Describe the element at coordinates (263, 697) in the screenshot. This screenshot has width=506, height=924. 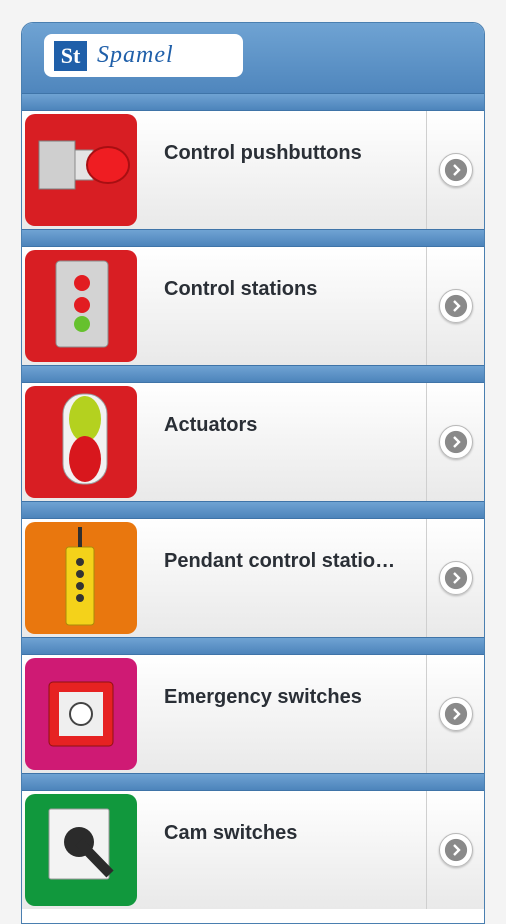
I see `item-label: Emergency switches` at that location.